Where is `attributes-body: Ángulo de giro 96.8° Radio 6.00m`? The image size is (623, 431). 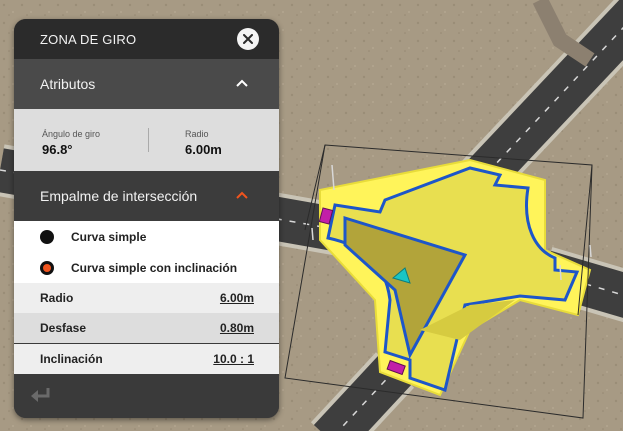 attributes-body: Ángulo de giro 96.8° Radio 6.00m is located at coordinates (146, 140).